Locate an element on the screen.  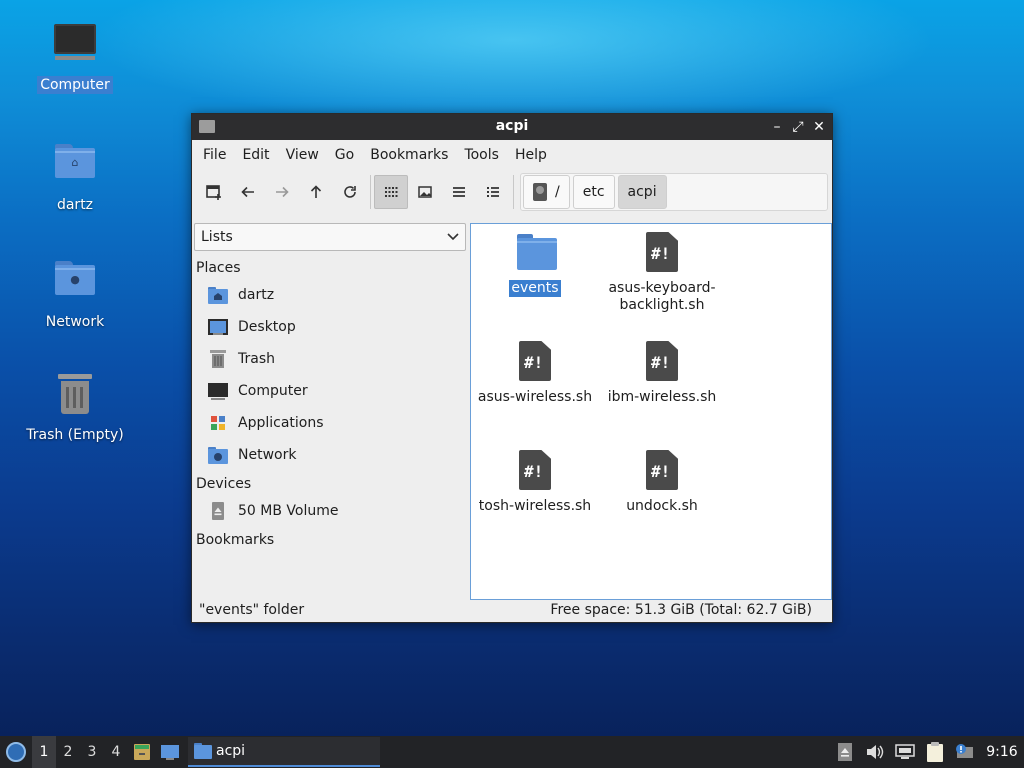
sidebar-item-applications: Applications is located at coordinates (330, 423).